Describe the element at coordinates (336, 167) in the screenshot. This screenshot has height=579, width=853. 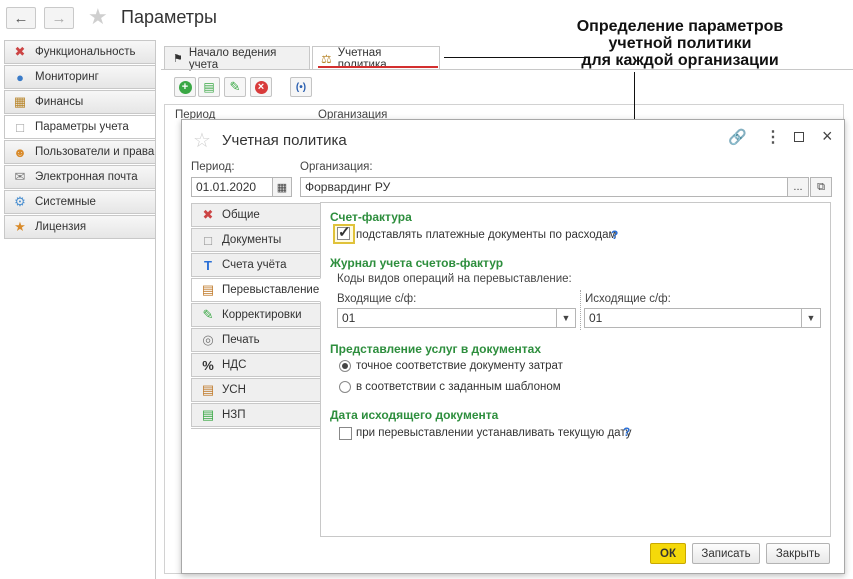
I see `organization-label: Организация:` at that location.